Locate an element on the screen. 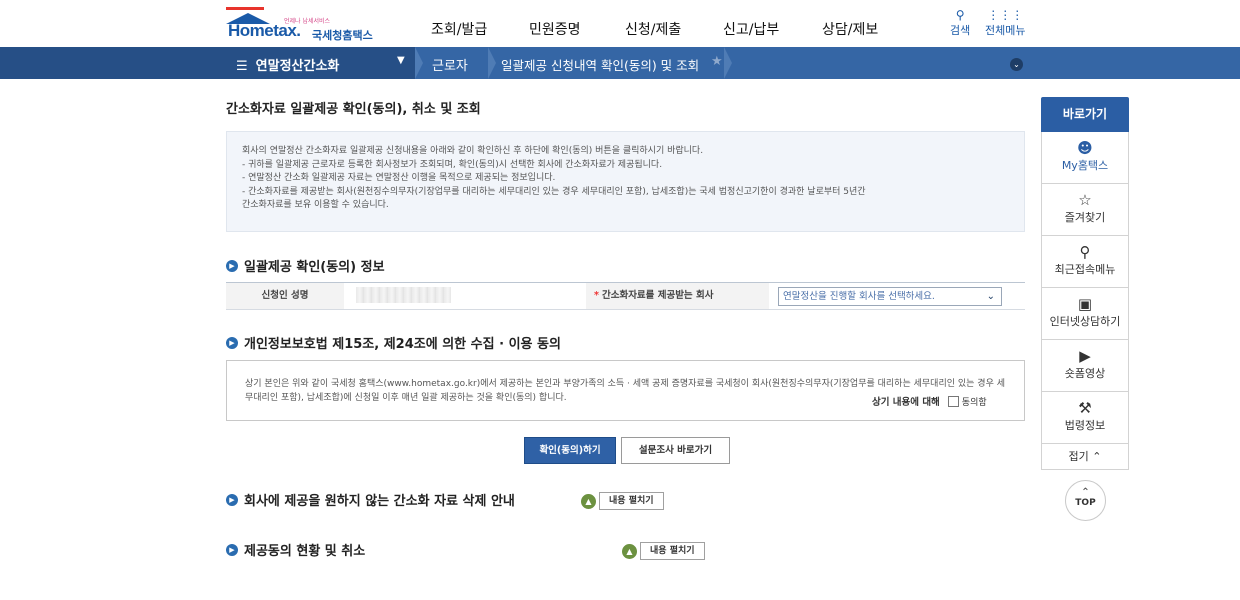  agree-checkbox-label: 동의함 is located at coordinates (974, 401).